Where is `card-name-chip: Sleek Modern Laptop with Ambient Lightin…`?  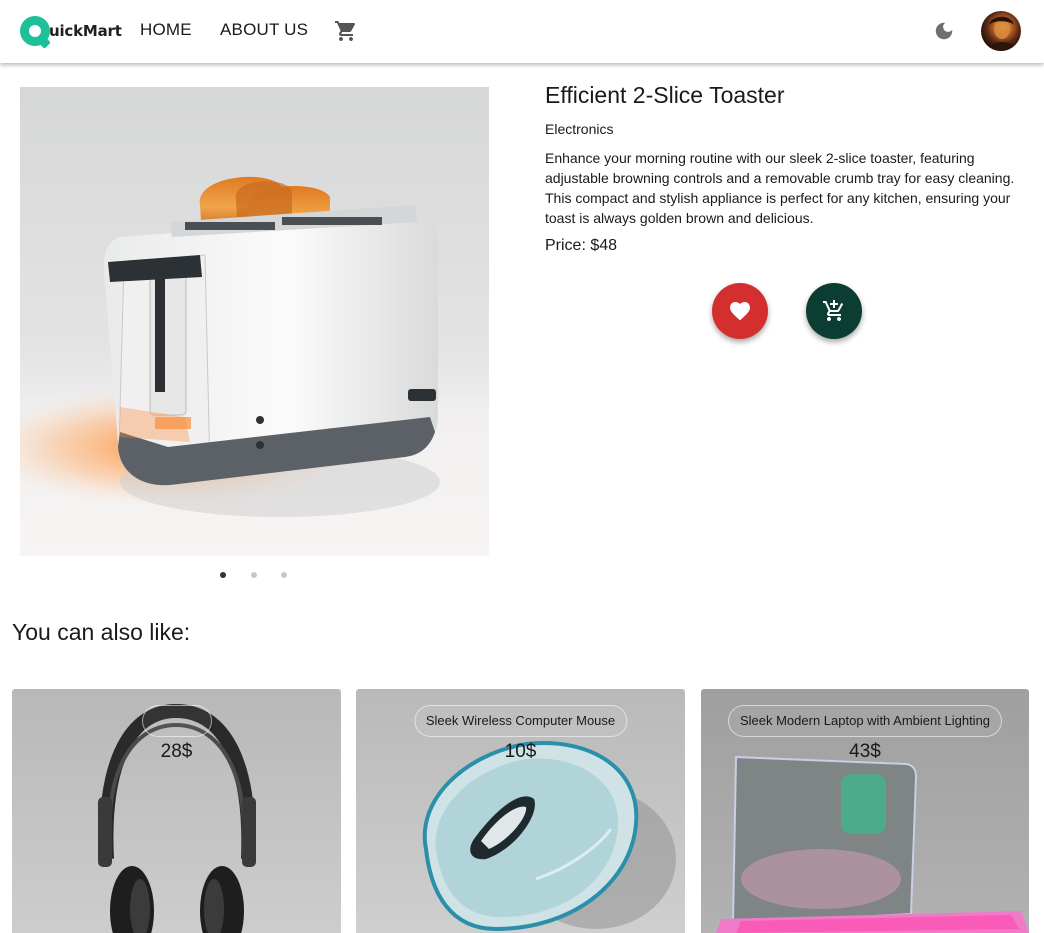
card-name-chip: Sleek Modern Laptop with Ambient Lightin… is located at coordinates (865, 721).